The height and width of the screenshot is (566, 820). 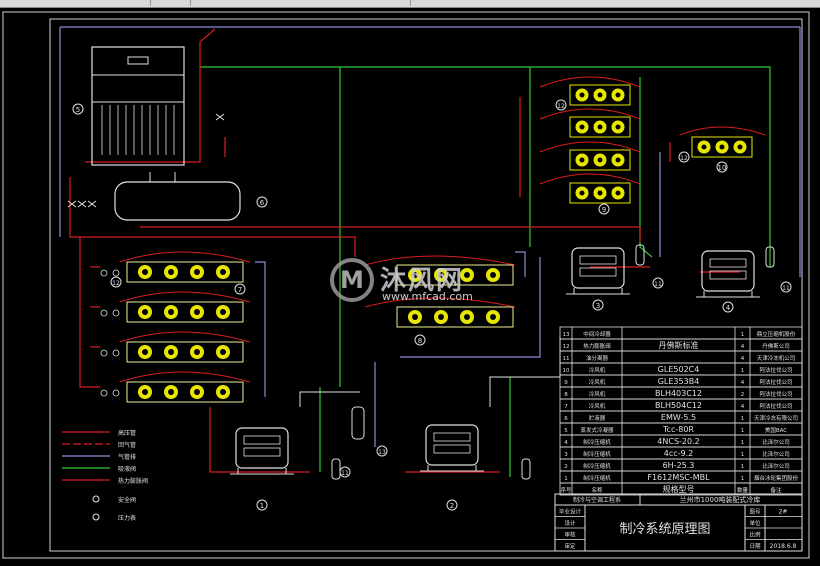 What do you see at coordinates (776, 346) in the screenshot?
I see `bom-note: 丹佛斯公司` at bounding box center [776, 346].